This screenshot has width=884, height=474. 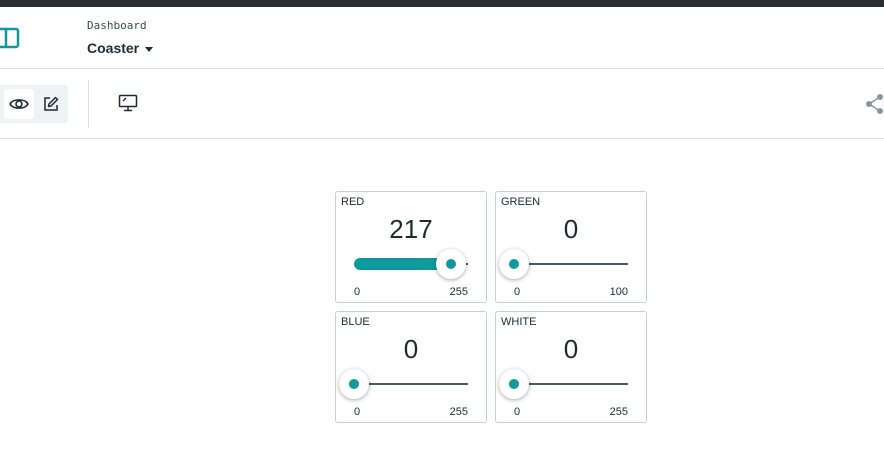 What do you see at coordinates (355, 322) in the screenshot?
I see `widget-title: BLUE` at bounding box center [355, 322].